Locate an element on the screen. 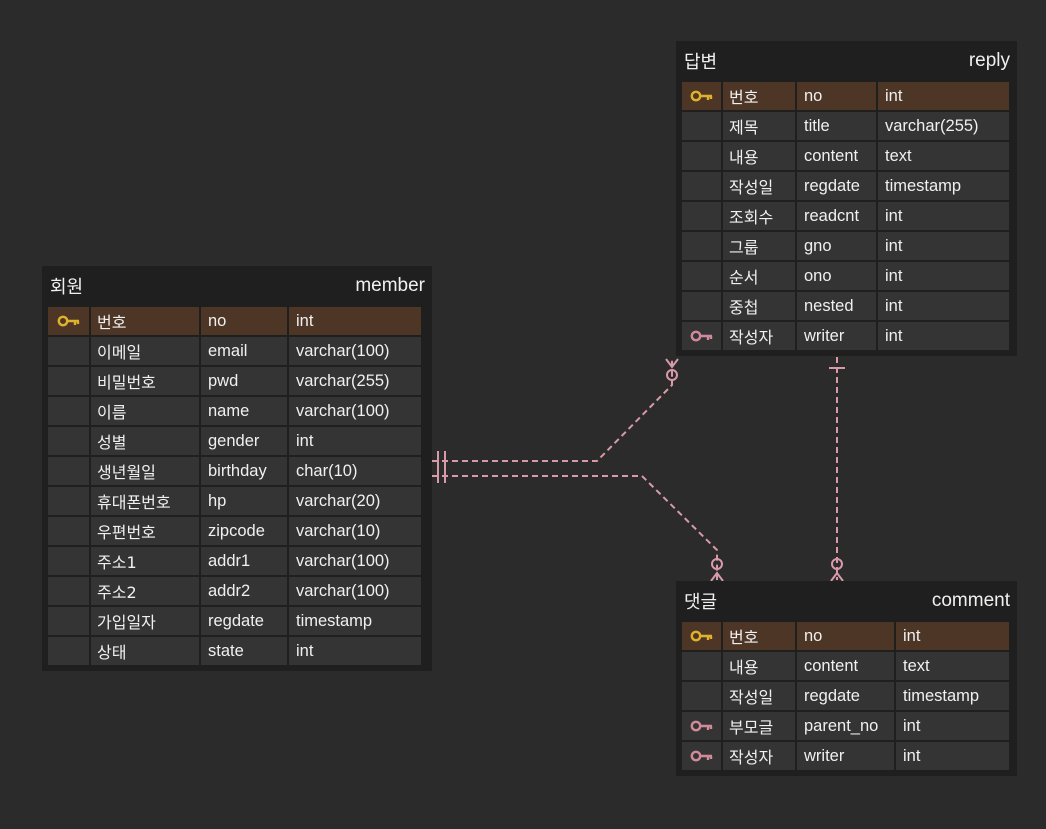  physical-column-name: regdate is located at coordinates (836, 186).